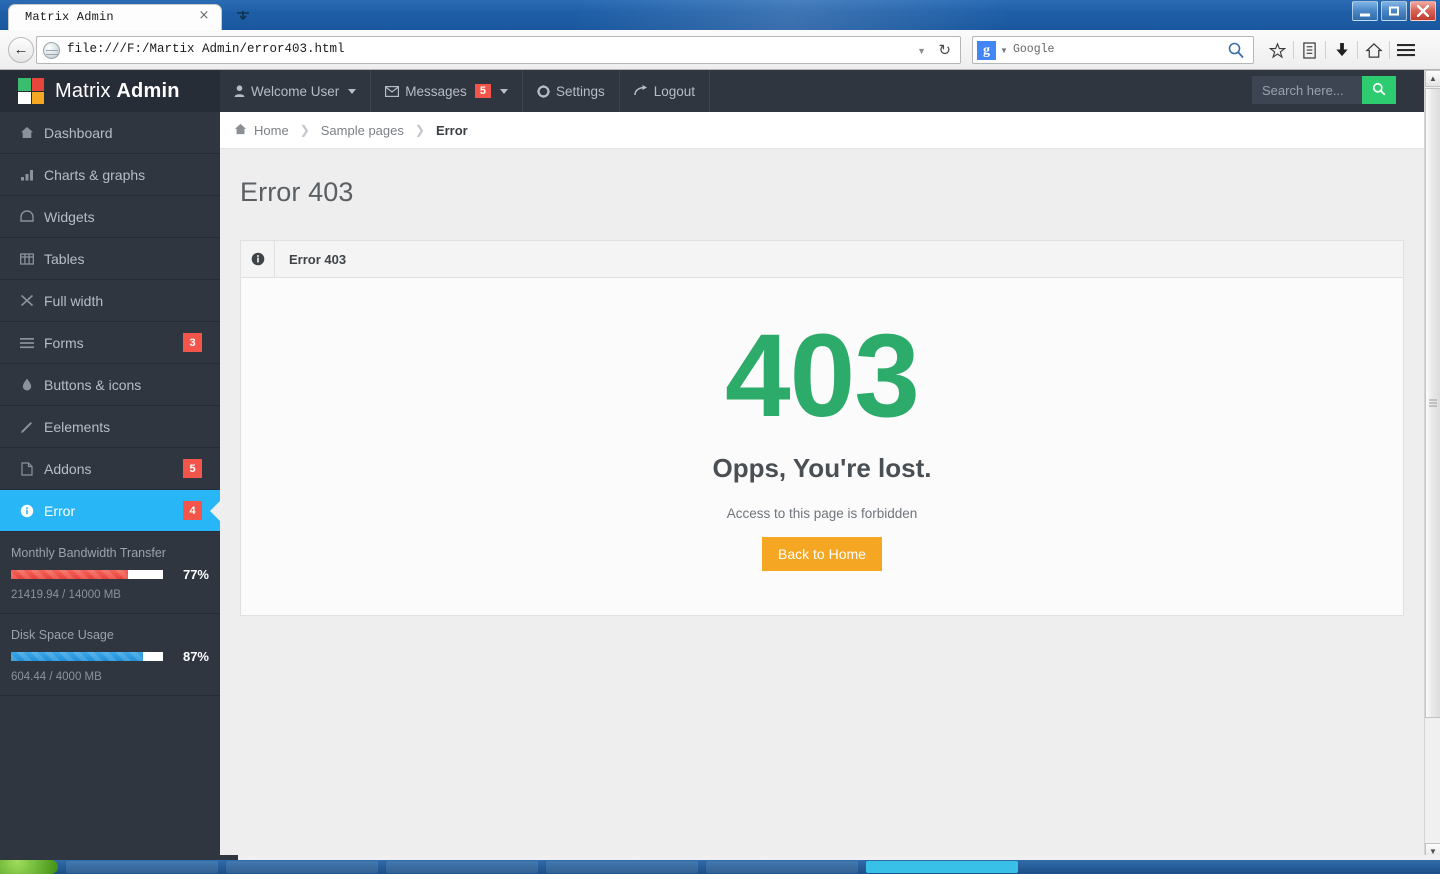 The height and width of the screenshot is (874, 1440). I want to click on search-input, so click(1307, 90).